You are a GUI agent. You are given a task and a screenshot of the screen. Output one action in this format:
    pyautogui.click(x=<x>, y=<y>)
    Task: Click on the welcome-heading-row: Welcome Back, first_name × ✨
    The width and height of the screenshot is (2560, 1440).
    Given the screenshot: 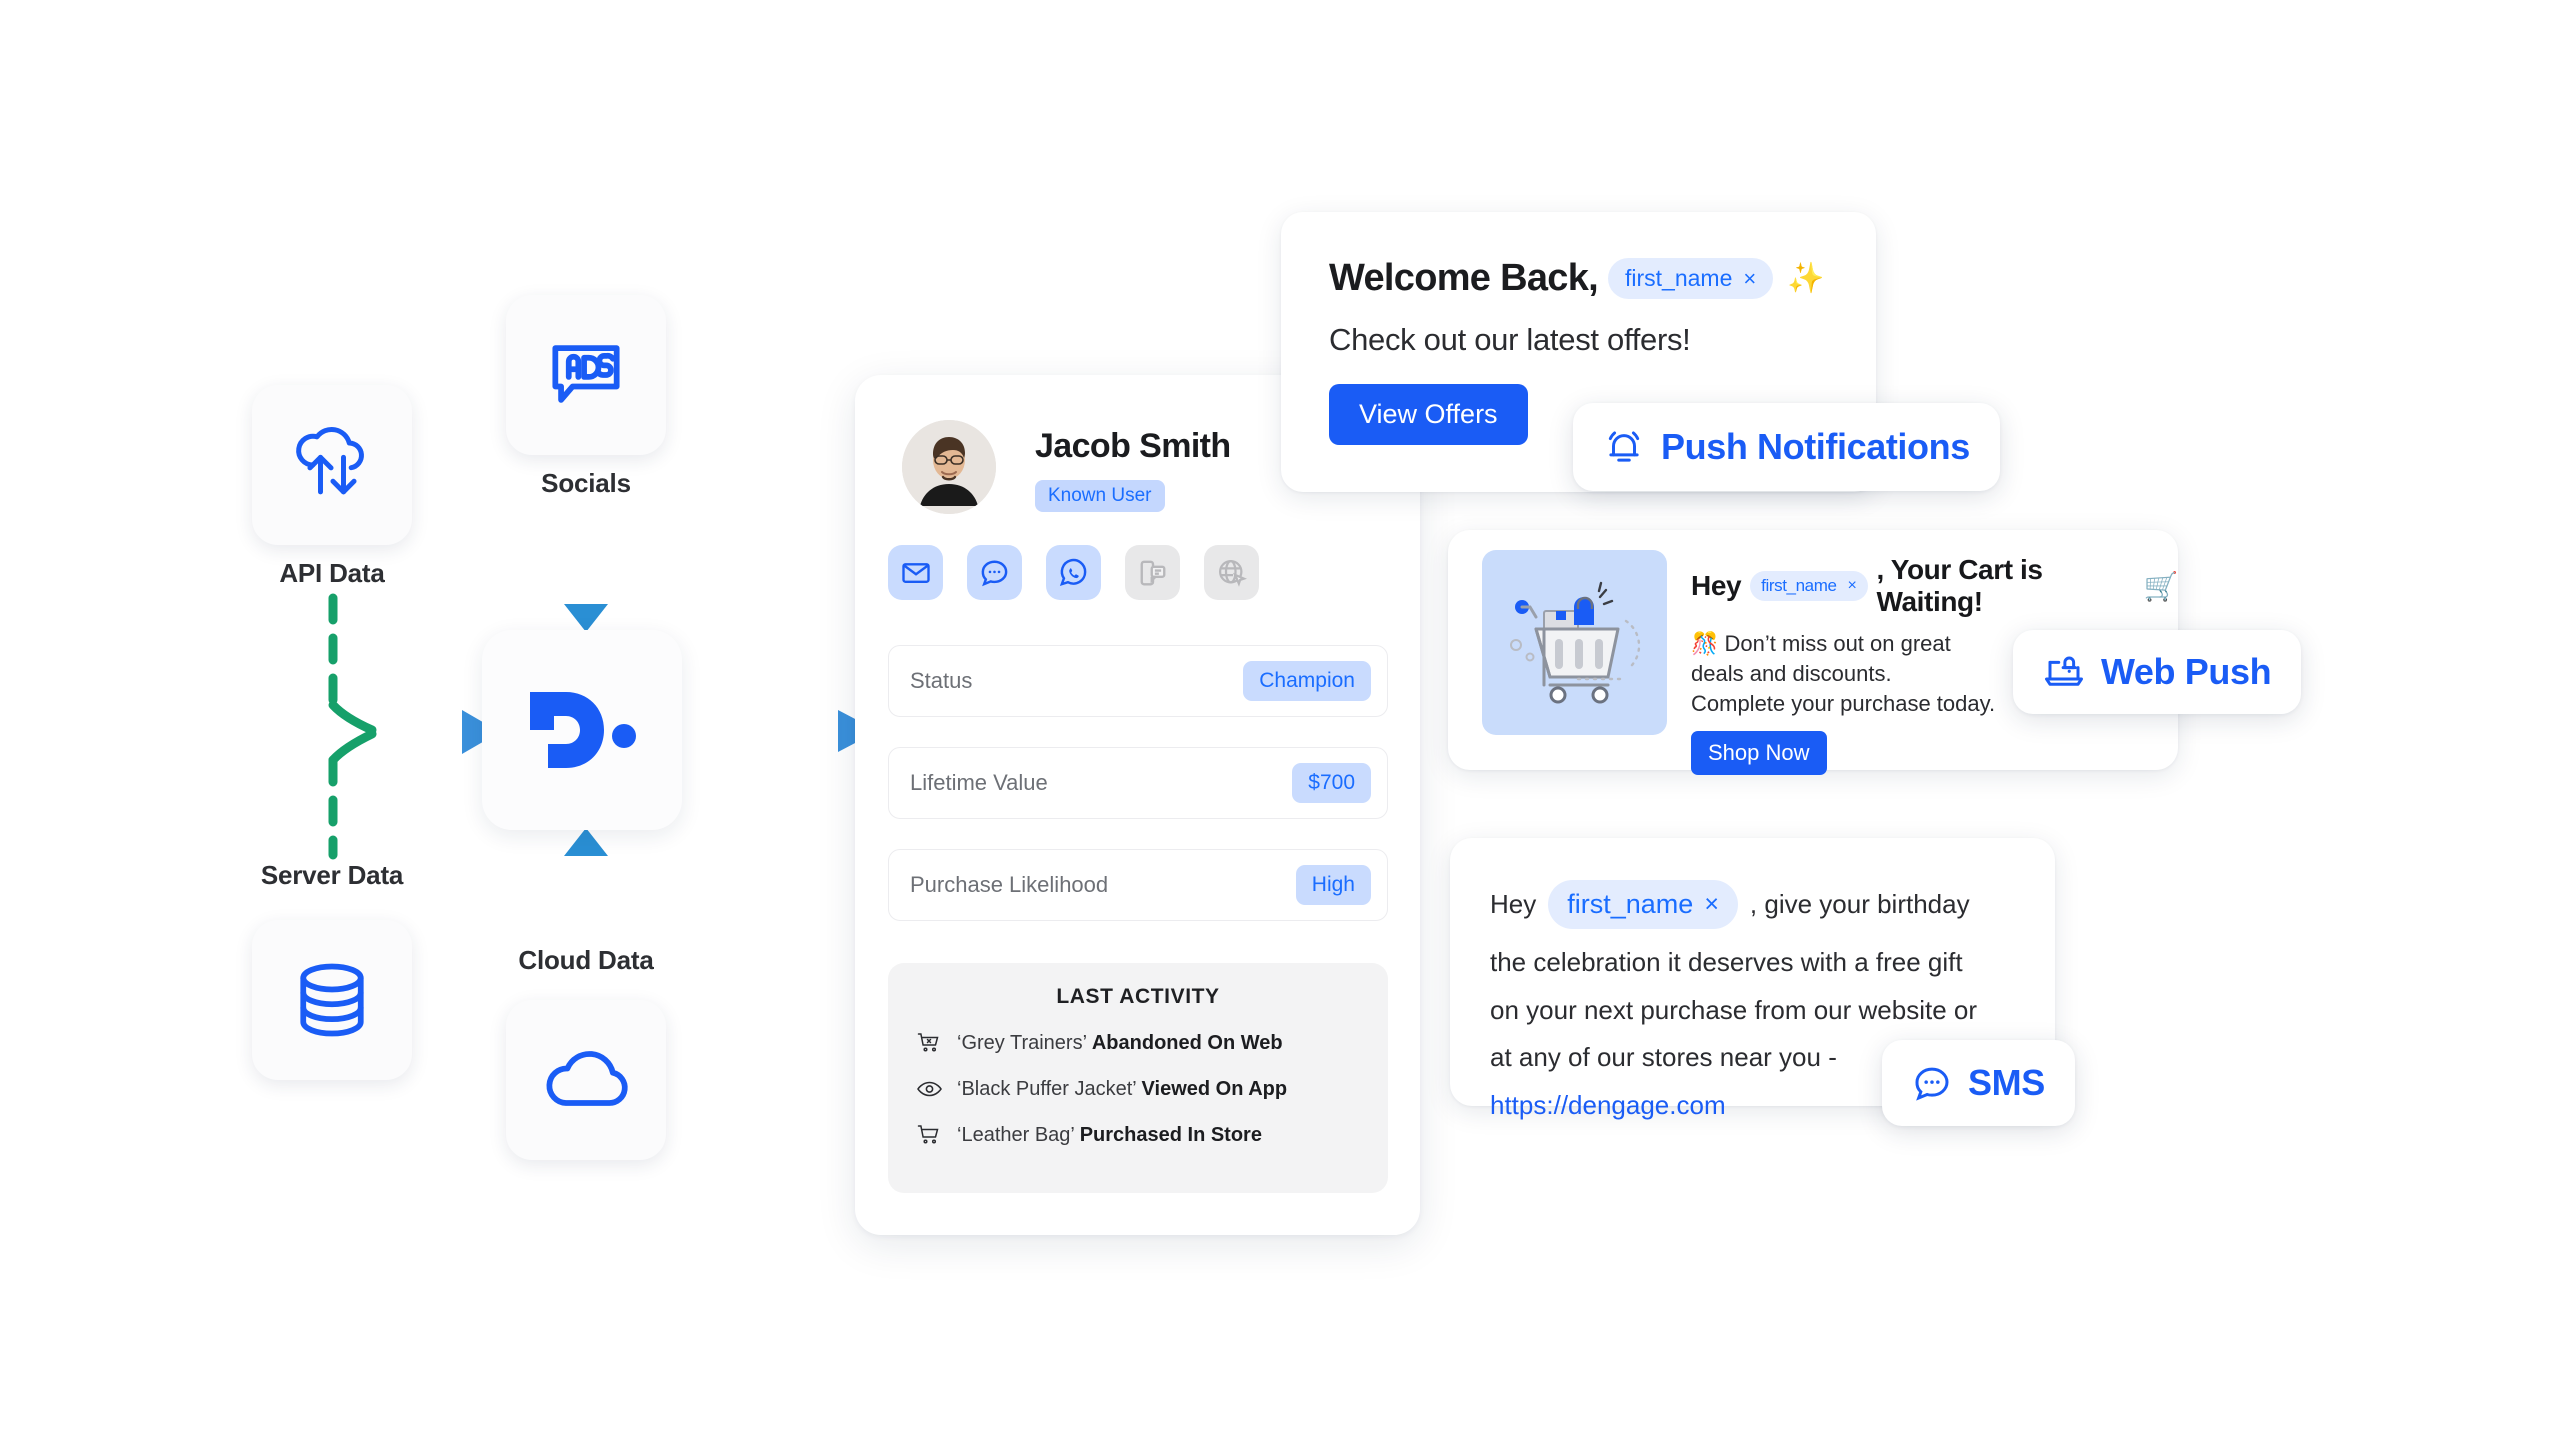 What is the action you would take?
    pyautogui.click(x=1602, y=278)
    